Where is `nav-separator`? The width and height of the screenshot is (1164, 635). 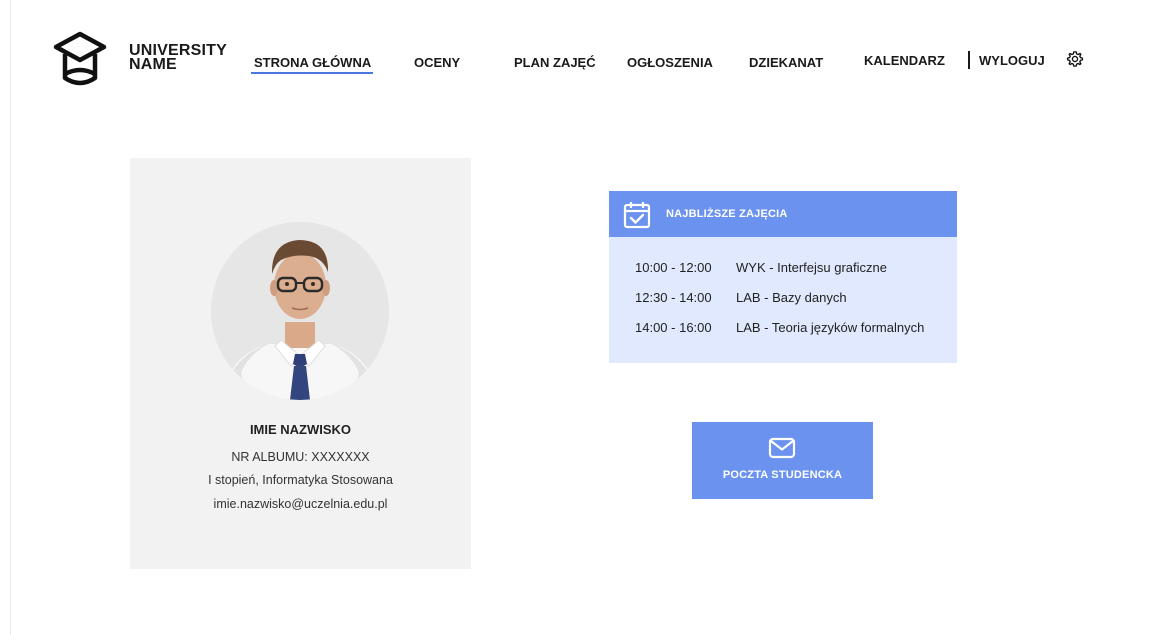
nav-separator is located at coordinates (969, 60).